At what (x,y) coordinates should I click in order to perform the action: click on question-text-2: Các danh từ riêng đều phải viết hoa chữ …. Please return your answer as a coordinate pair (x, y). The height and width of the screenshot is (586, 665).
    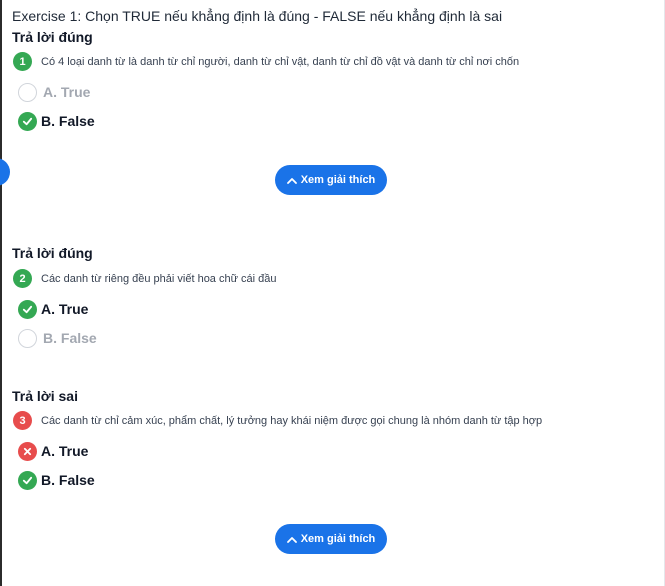
    Looking at the image, I should click on (159, 279).